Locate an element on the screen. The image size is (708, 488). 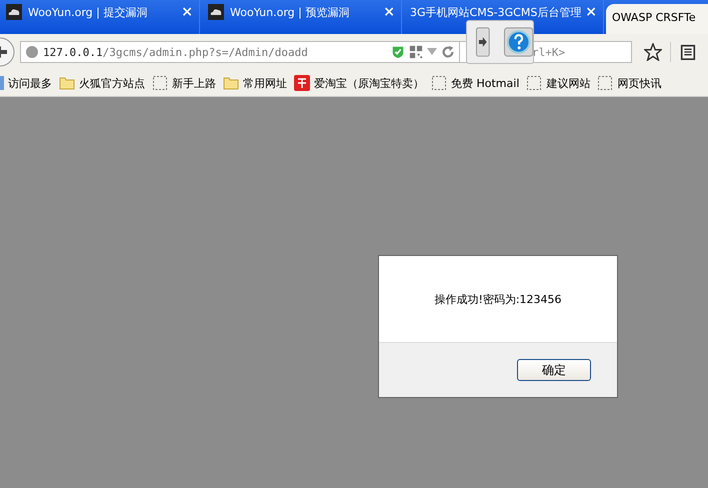
bookmark-item: 新手上路 is located at coordinates (184, 83).